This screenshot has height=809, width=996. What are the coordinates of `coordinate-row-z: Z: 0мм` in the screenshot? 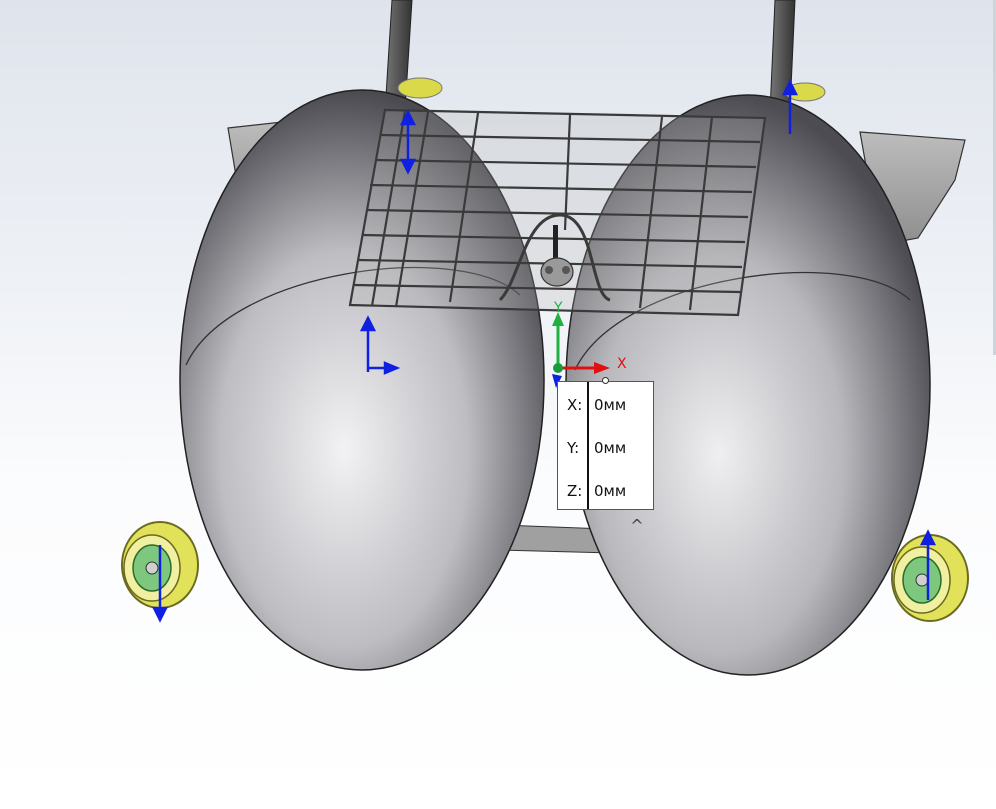 It's located at (605, 491).